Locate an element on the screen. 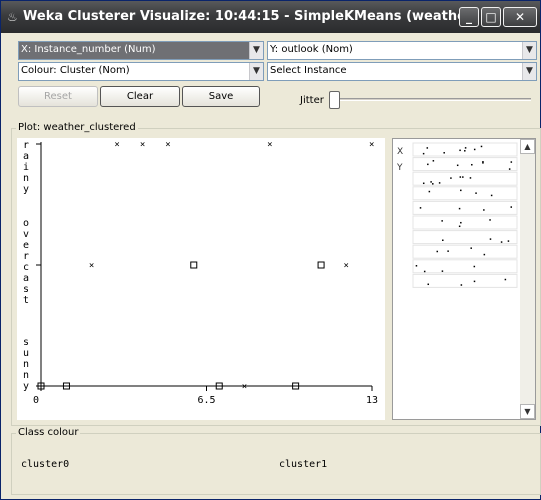 The height and width of the screenshot is (500, 541). save-button: Save is located at coordinates (221, 96).